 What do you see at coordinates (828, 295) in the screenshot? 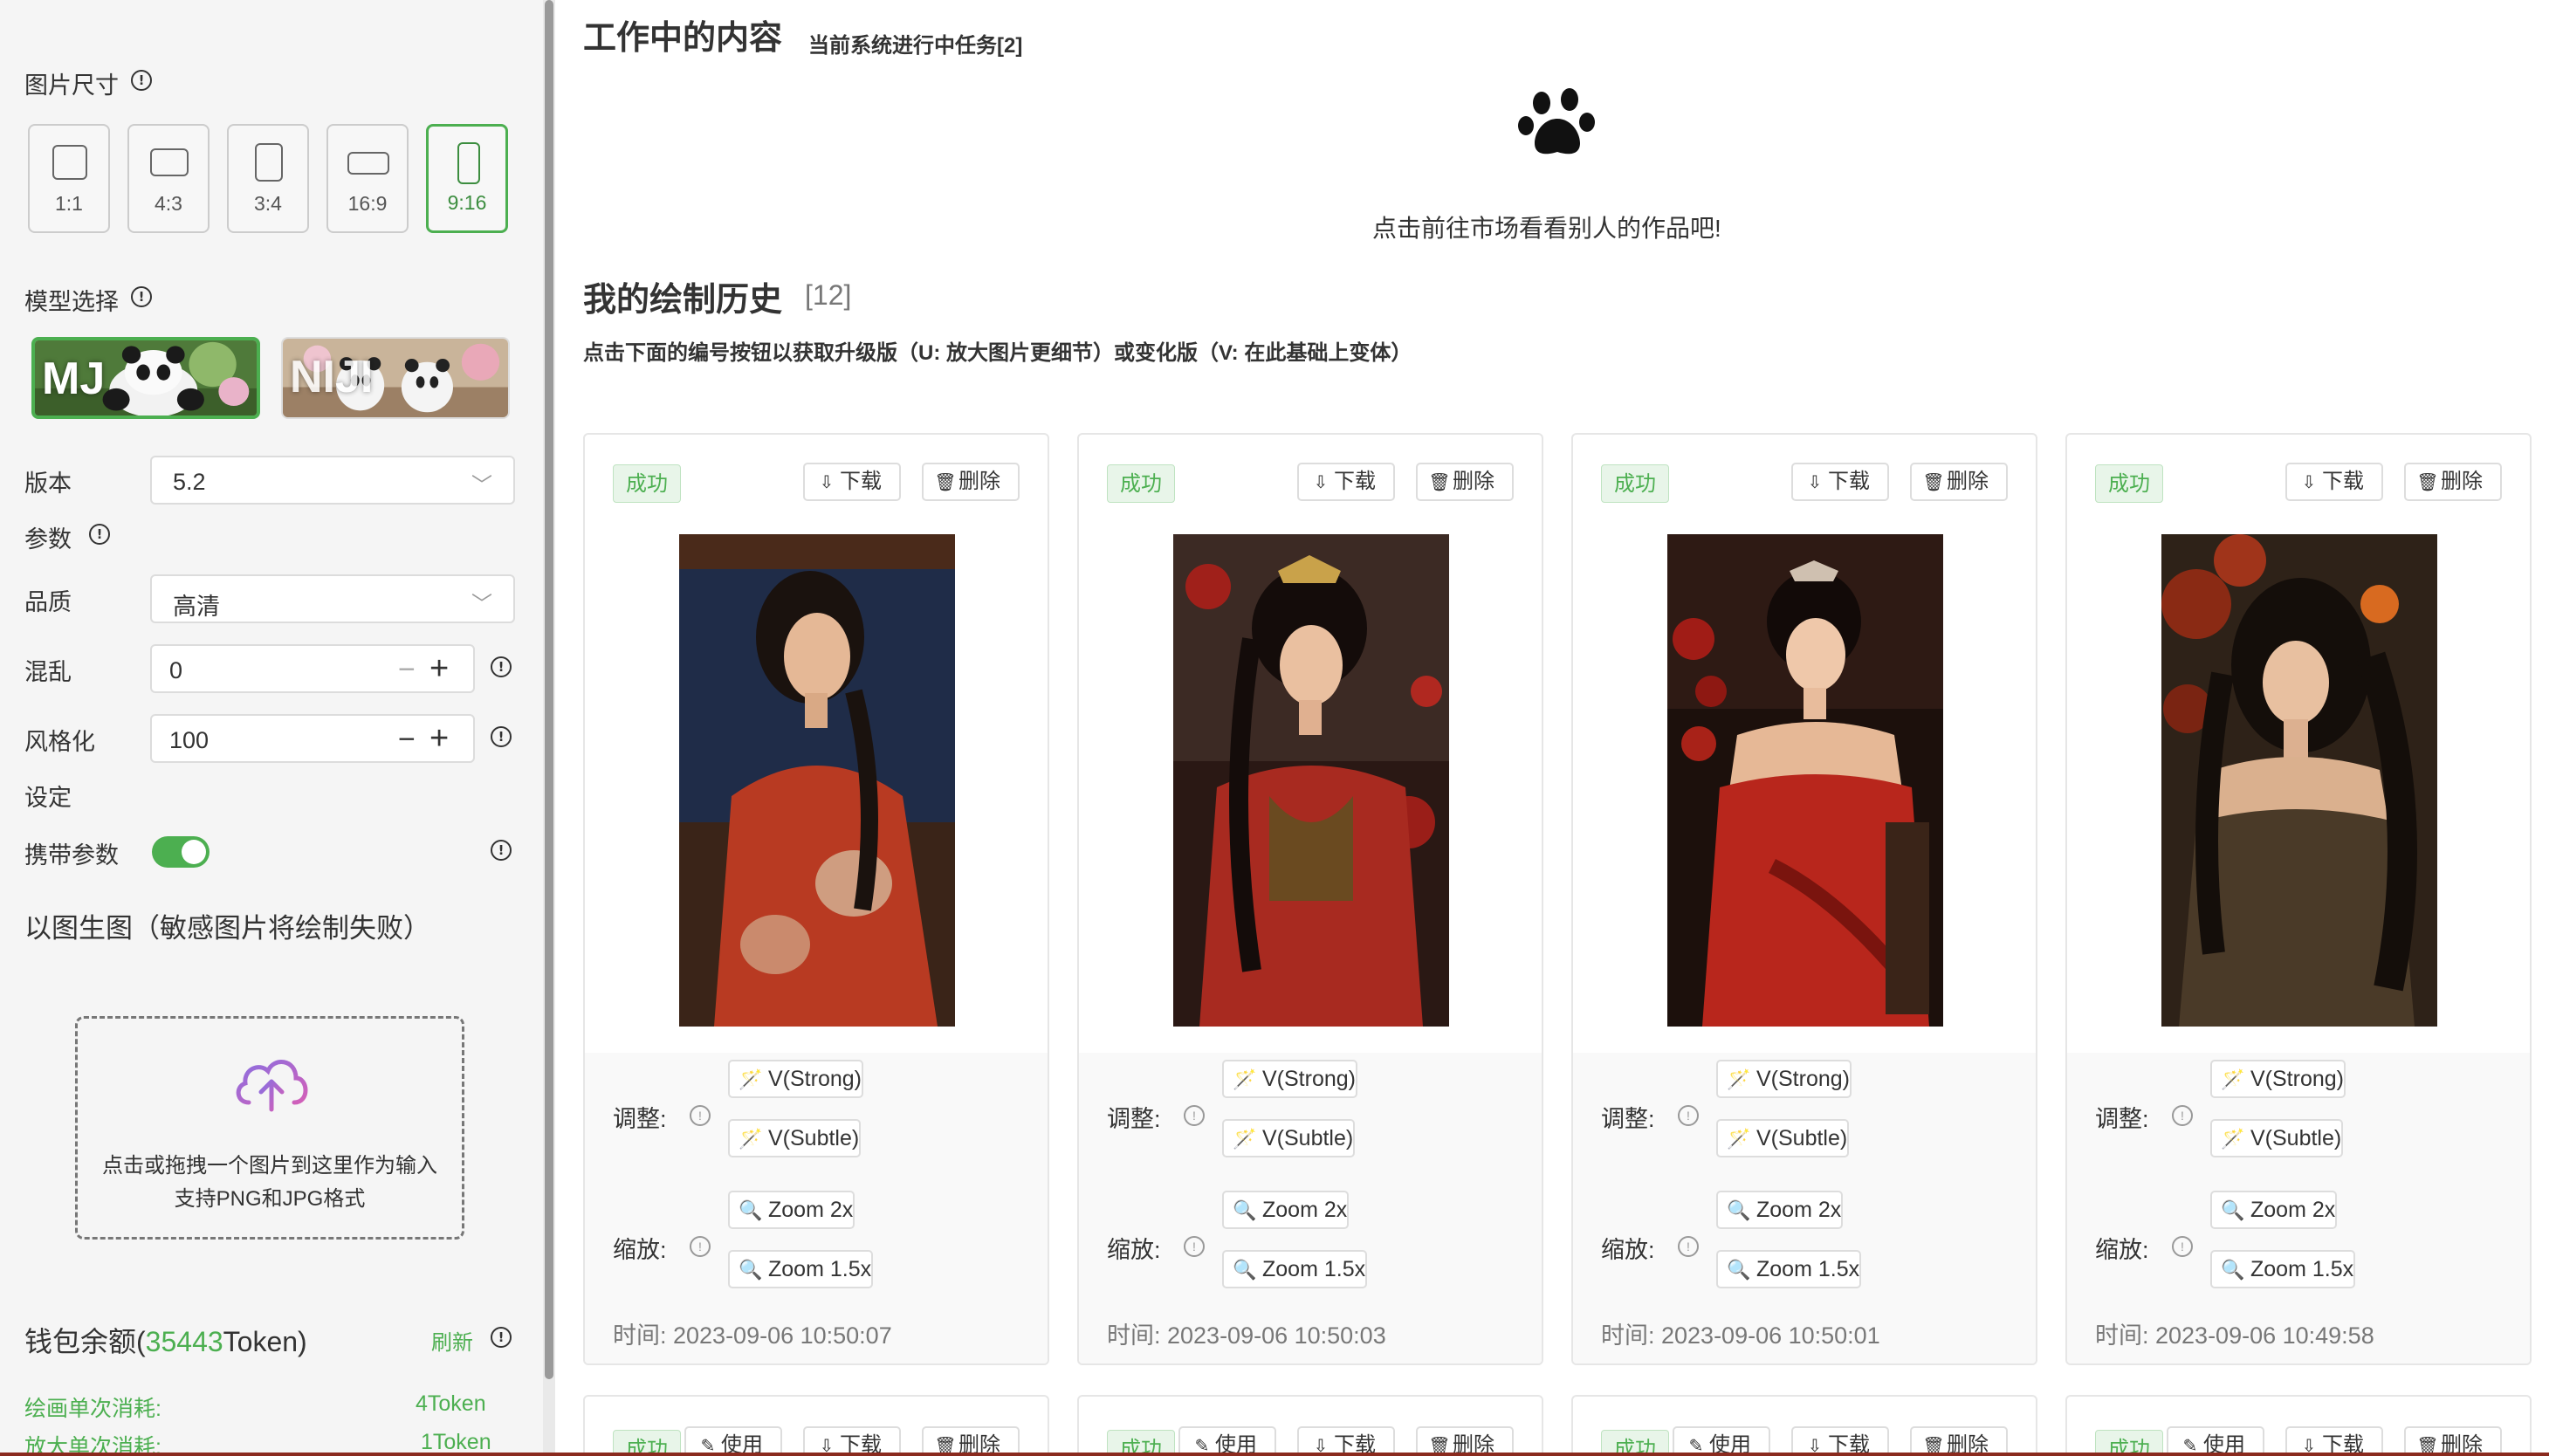
I see `history-count: [12]` at bounding box center [828, 295].